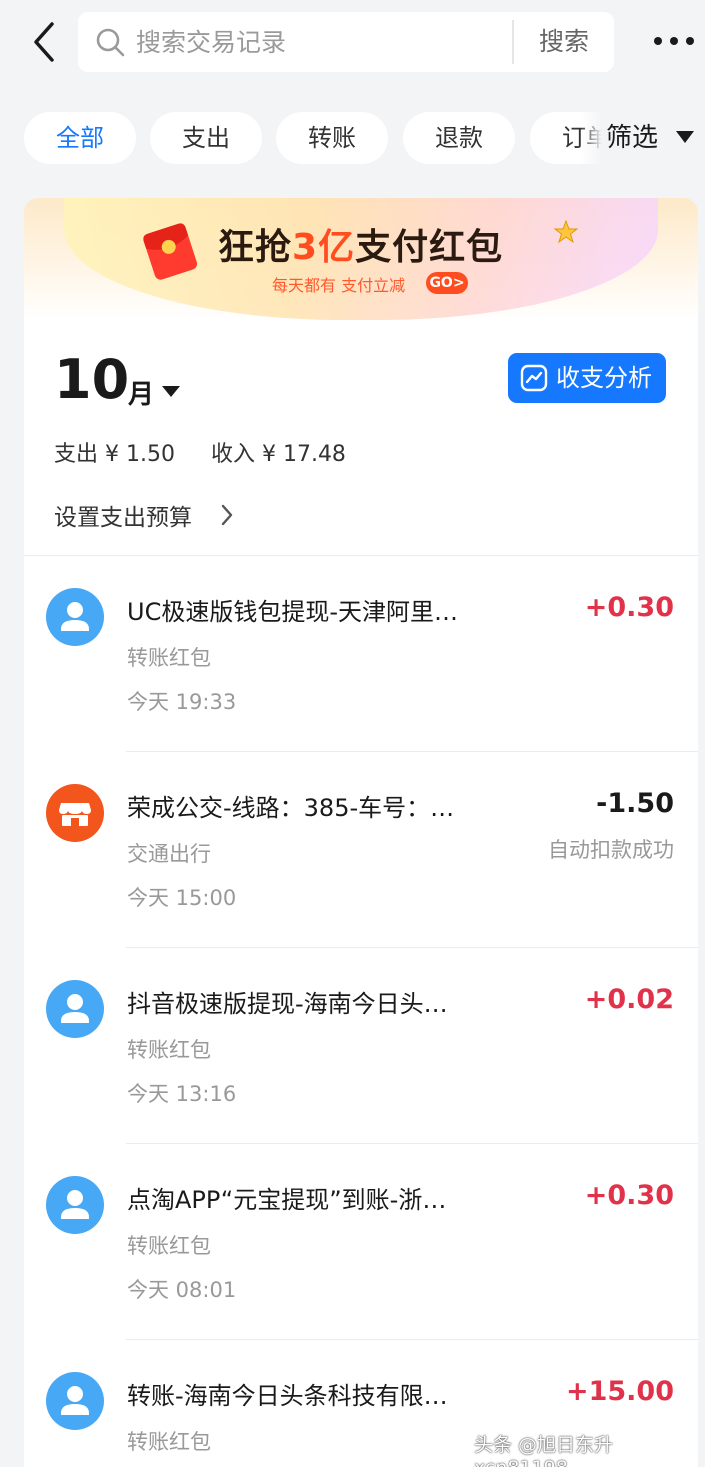 The height and width of the screenshot is (1467, 705). What do you see at coordinates (447, 283) in the screenshot?
I see `banner-go-button: GO>` at bounding box center [447, 283].